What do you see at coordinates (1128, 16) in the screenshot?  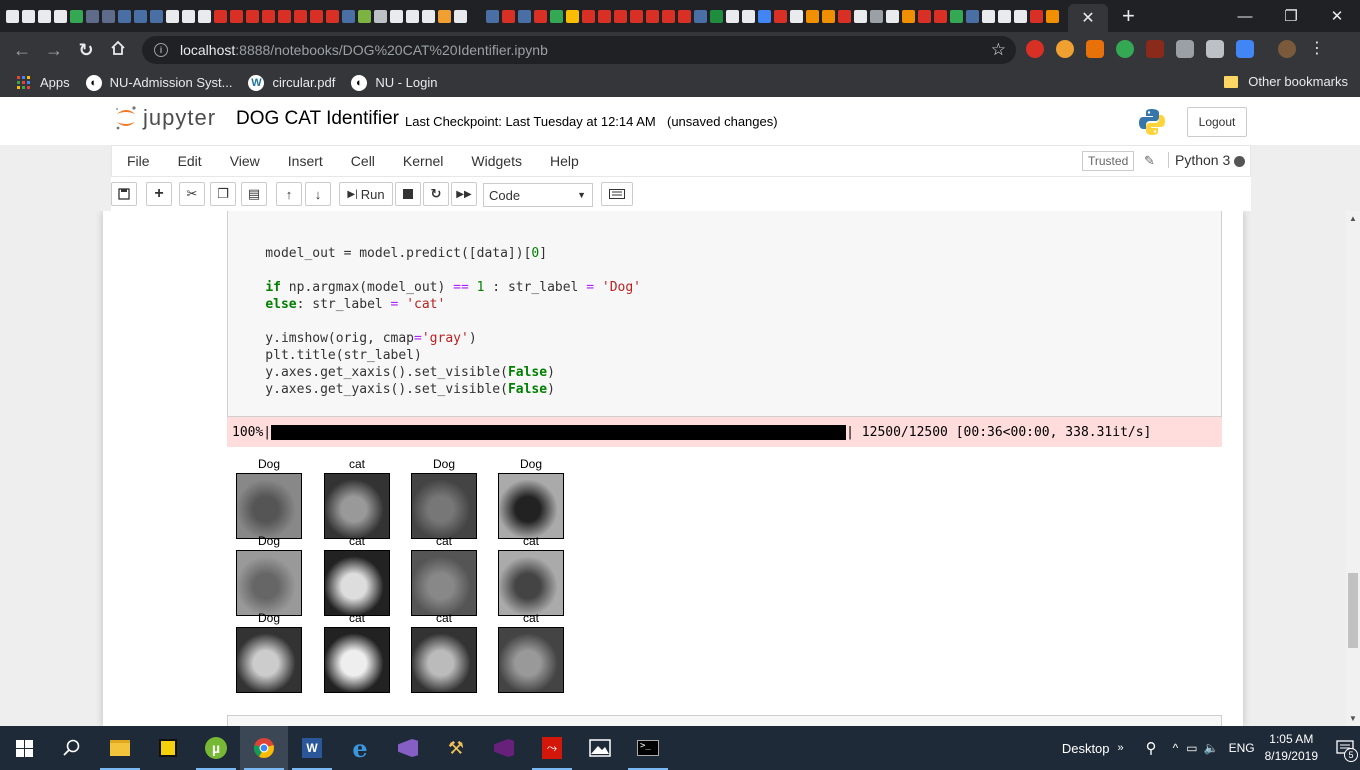 I see `new-tab-button: +` at bounding box center [1128, 16].